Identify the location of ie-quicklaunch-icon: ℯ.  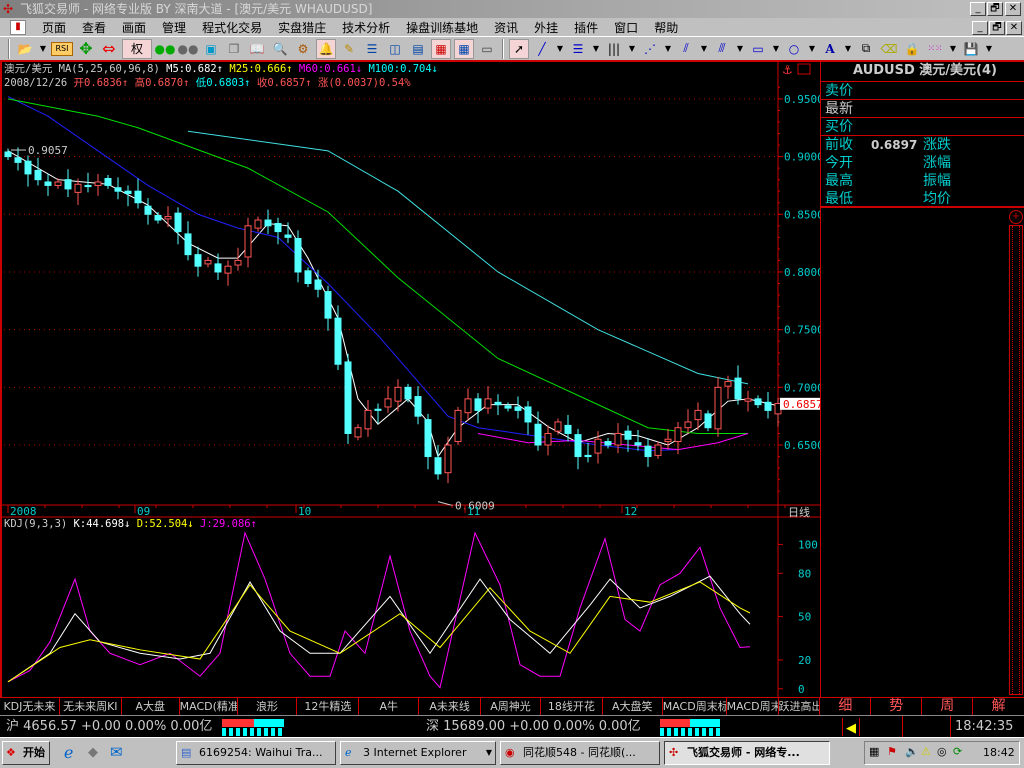
(68, 752).